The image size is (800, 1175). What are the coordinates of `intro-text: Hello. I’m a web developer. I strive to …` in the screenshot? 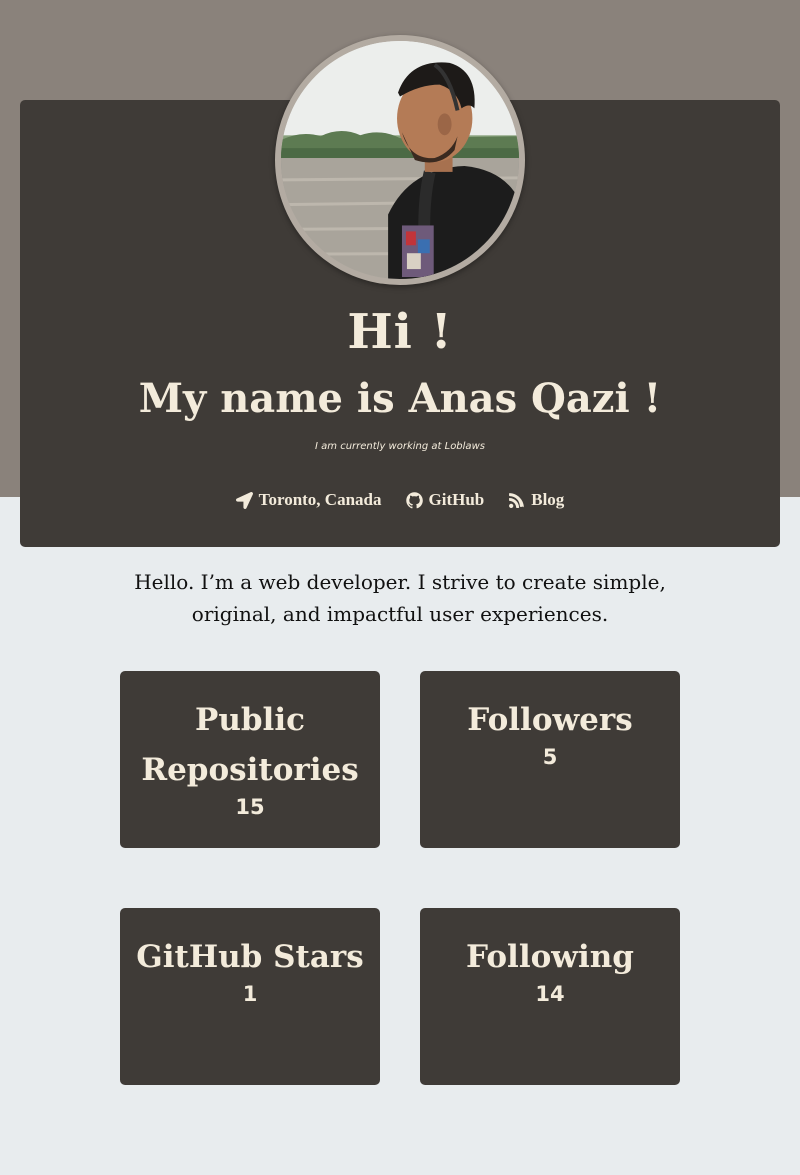 It's located at (400, 598).